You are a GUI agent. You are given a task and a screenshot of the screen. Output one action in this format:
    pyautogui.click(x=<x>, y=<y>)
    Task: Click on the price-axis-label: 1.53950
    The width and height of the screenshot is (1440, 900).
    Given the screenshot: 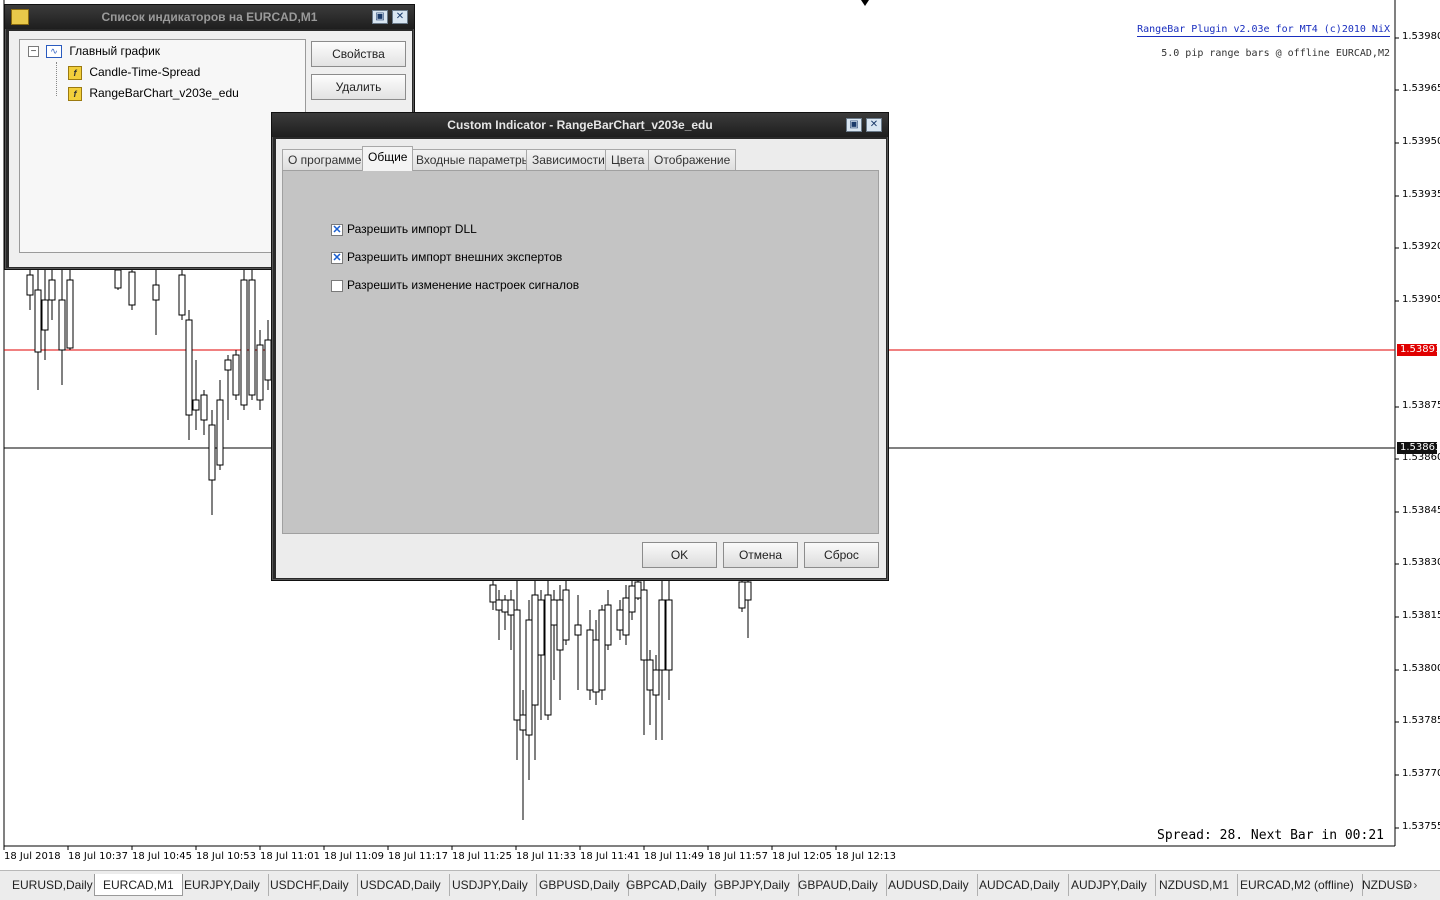 What is the action you would take?
    pyautogui.click(x=1421, y=141)
    